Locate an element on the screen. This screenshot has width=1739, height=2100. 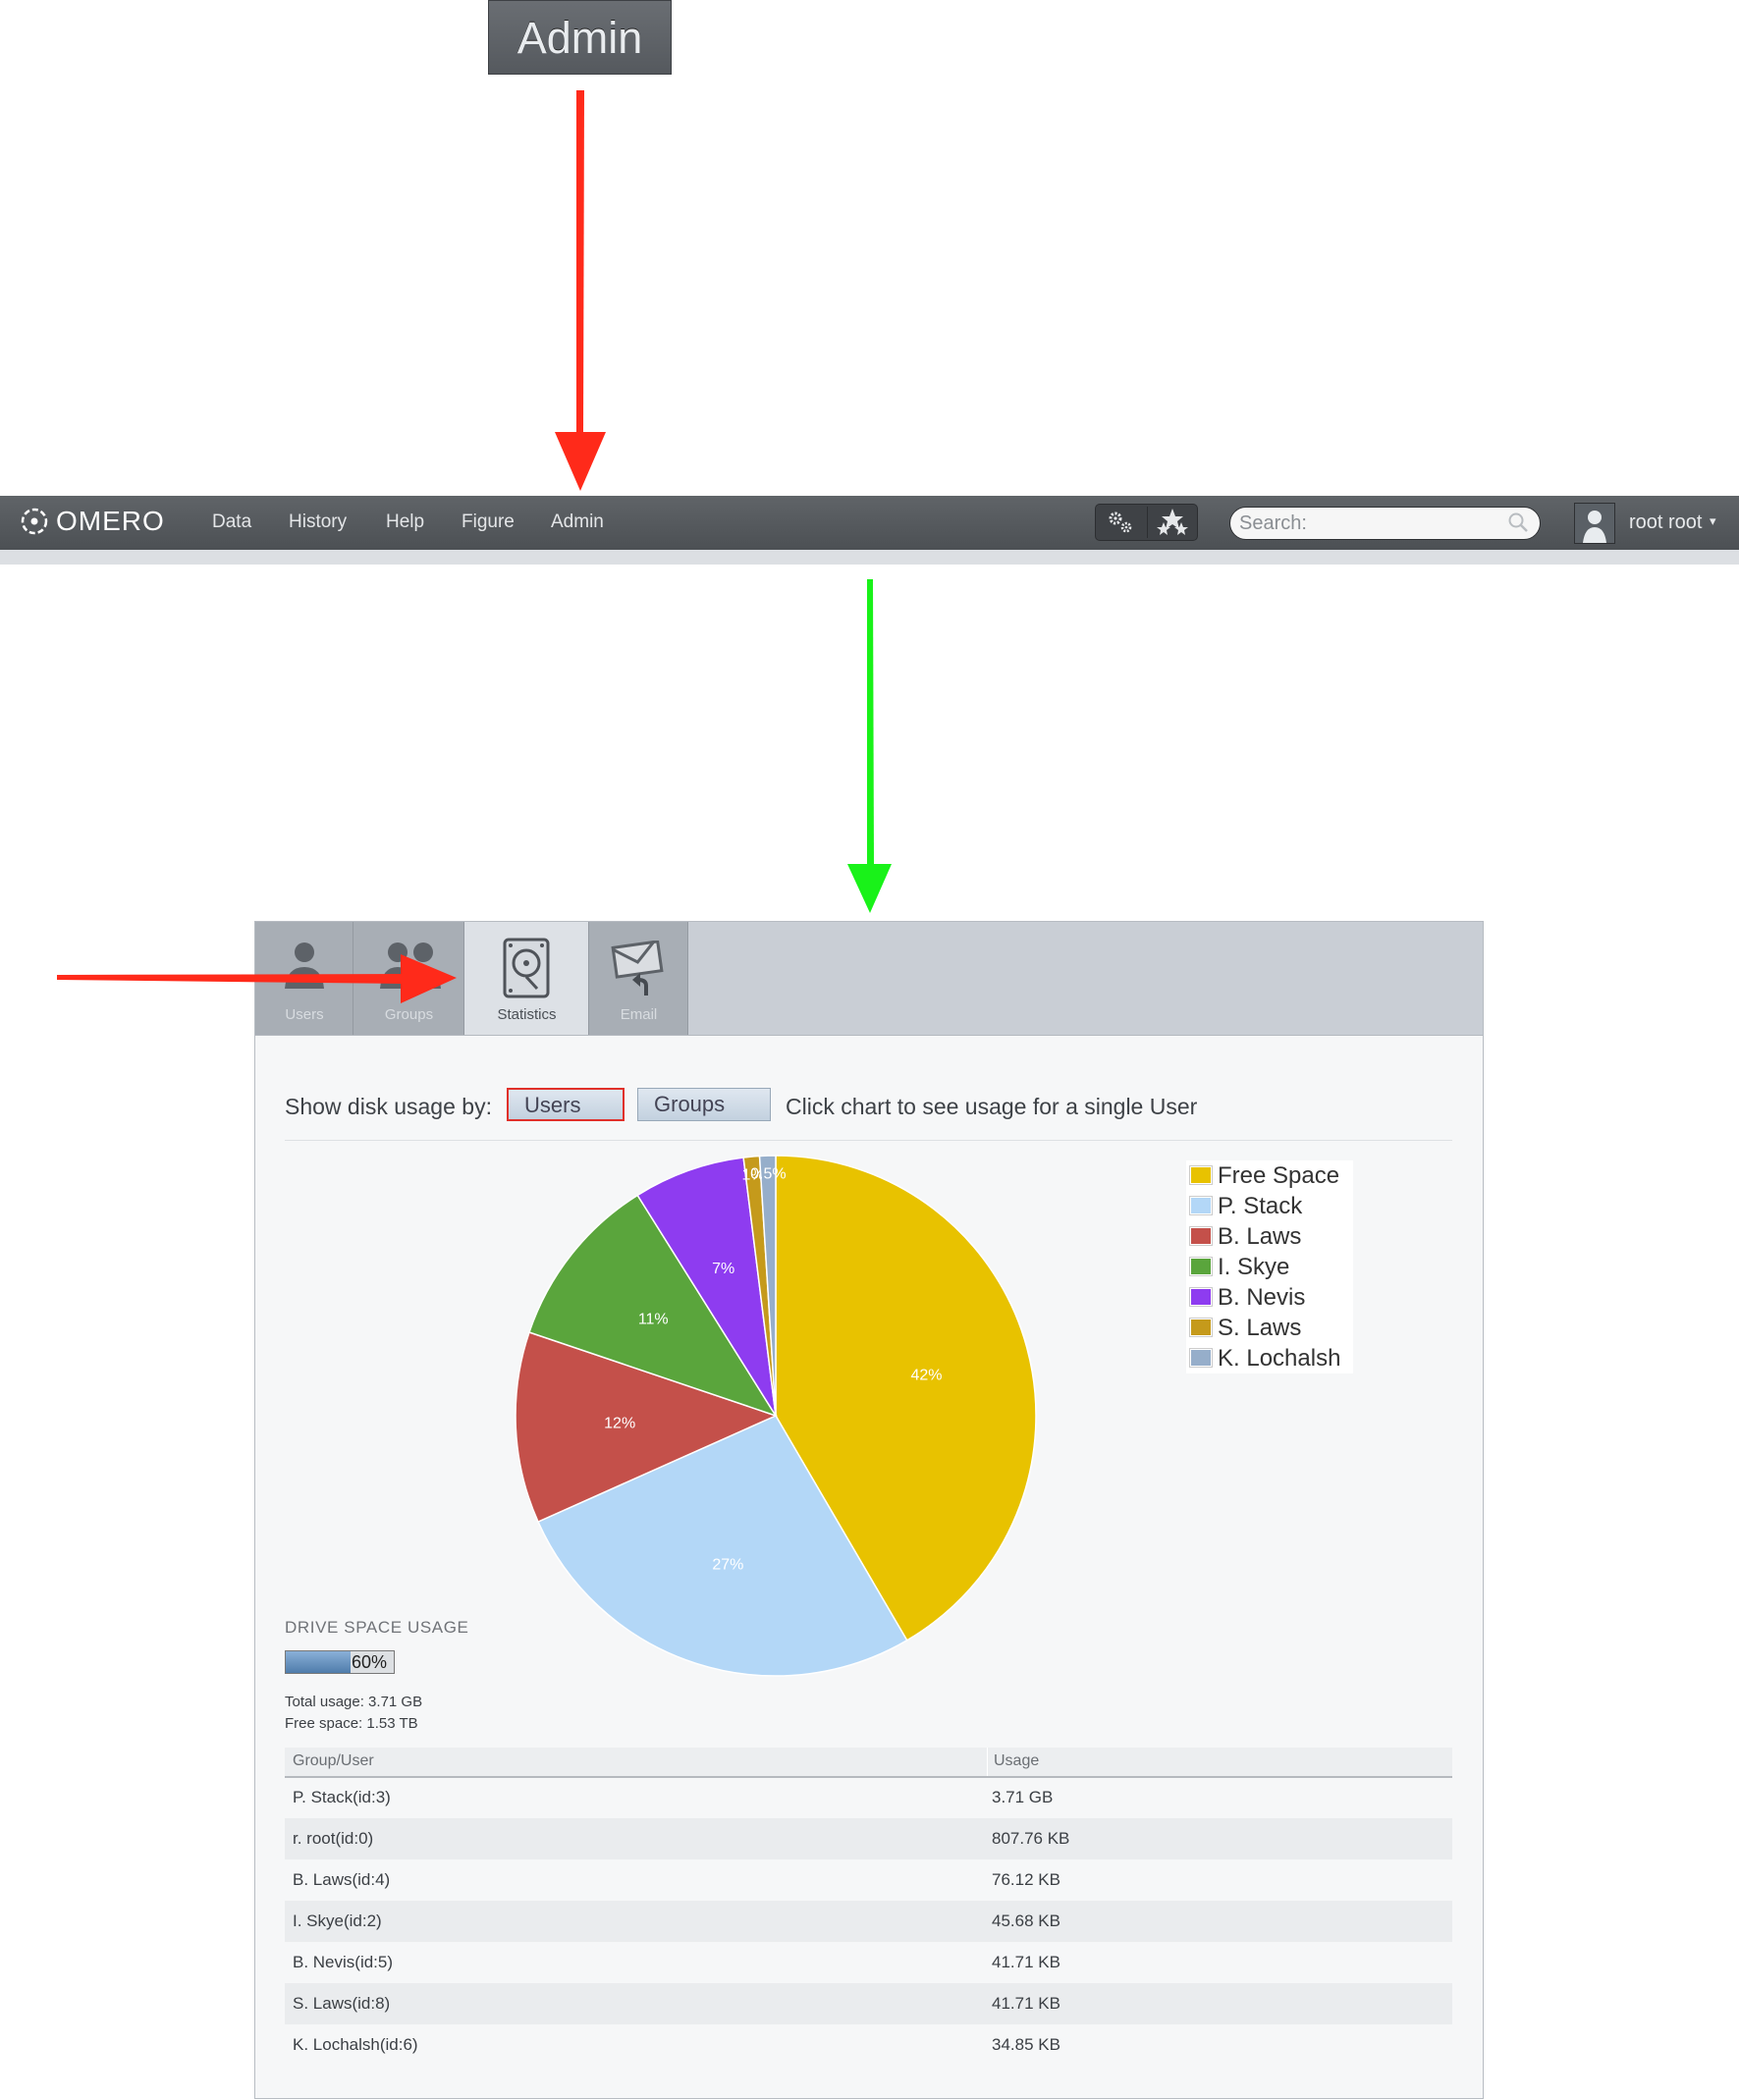
red-arrow-right-to-statistics-tab is located at coordinates (257, 978).